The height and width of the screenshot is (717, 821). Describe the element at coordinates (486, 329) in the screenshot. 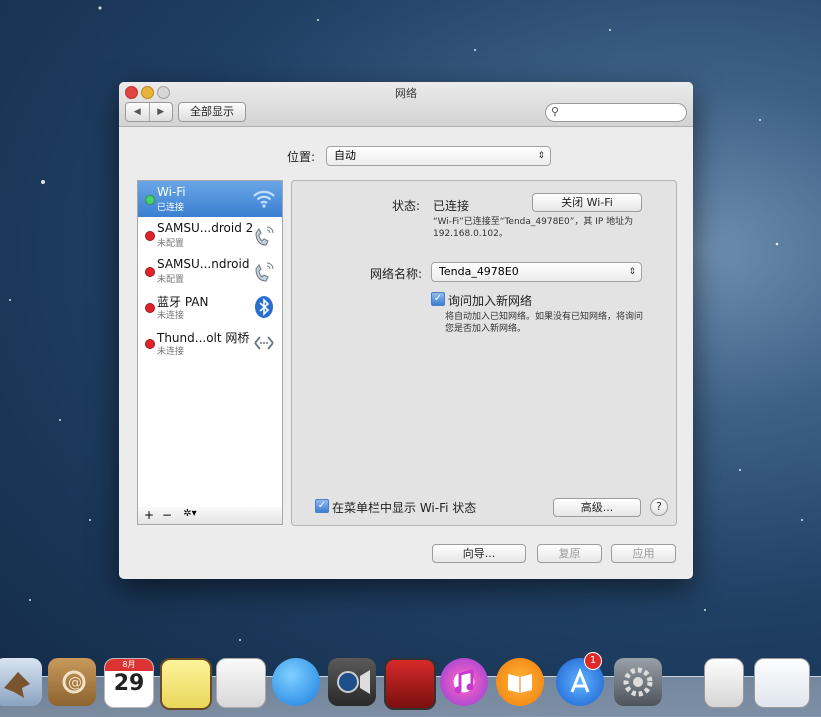

I see `ask-join-description-line-2: 您是否加入新网络。` at that location.